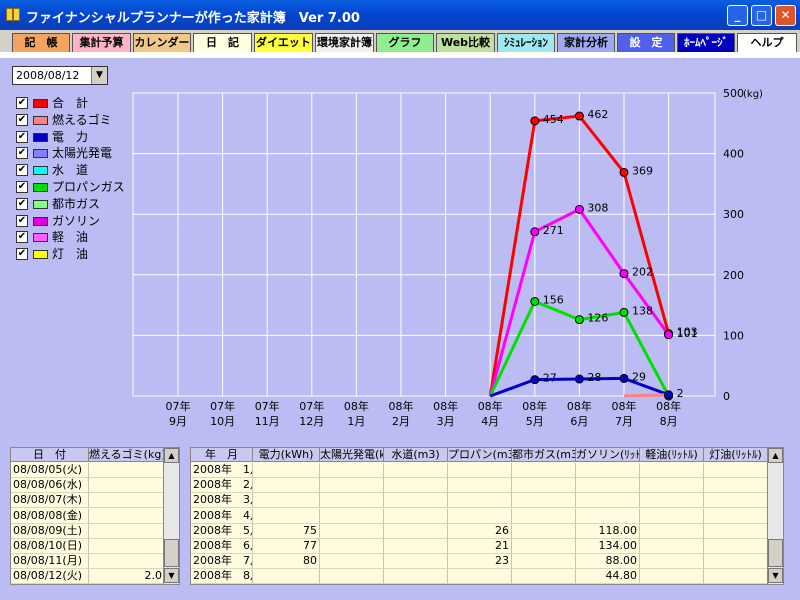 This screenshot has width=800, height=600. I want to click on table-cell: 08/08/11(月), so click(50, 562).